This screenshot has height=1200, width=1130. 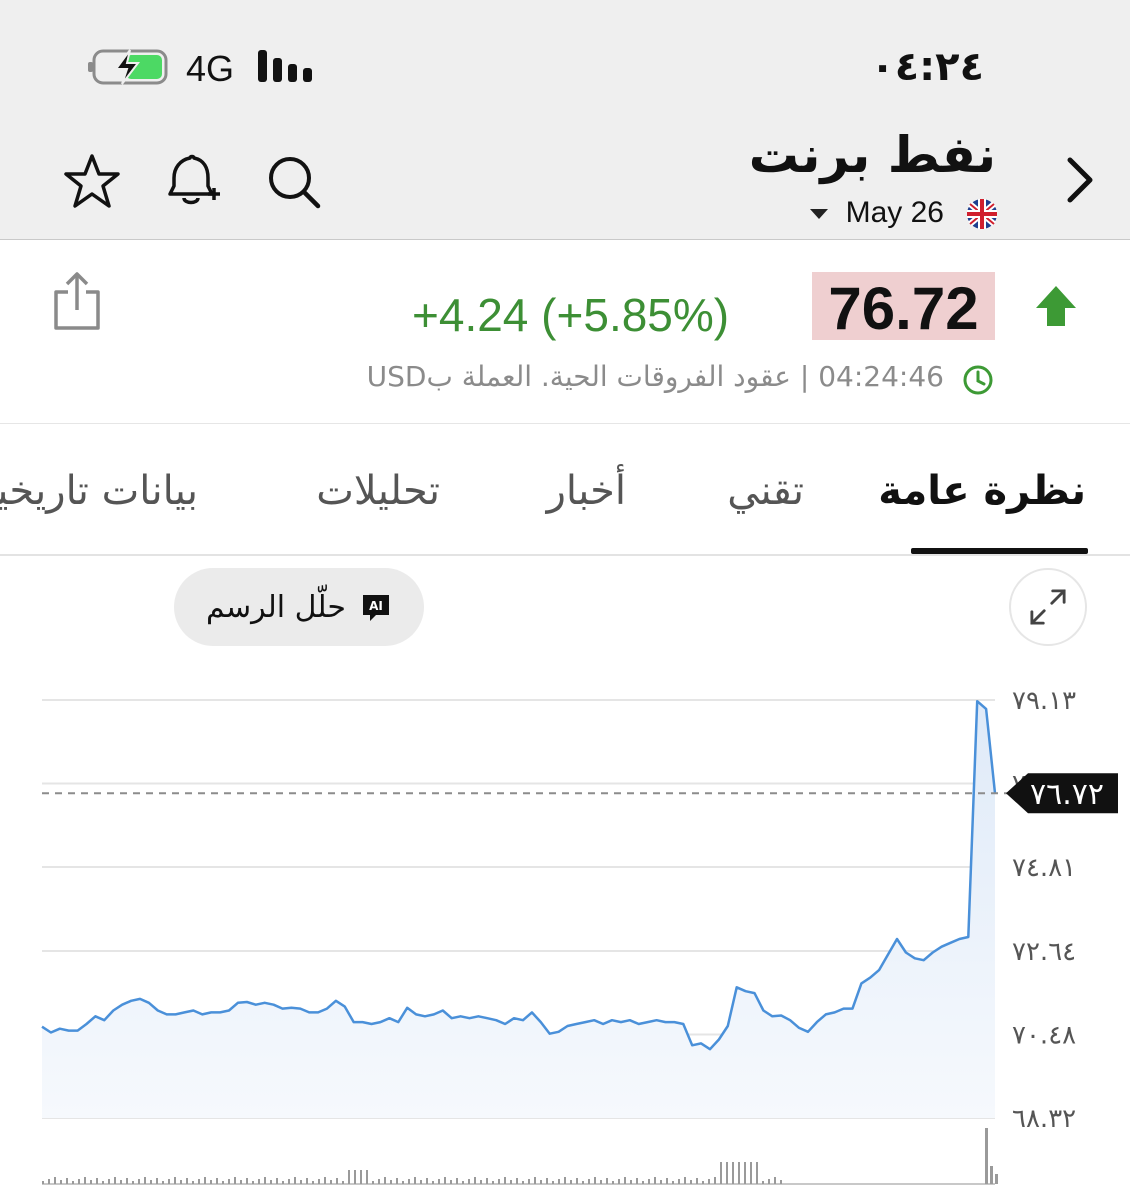 What do you see at coordinates (1044, 868) in the screenshot?
I see `y-tick-label: ٧٤.٨١` at bounding box center [1044, 868].